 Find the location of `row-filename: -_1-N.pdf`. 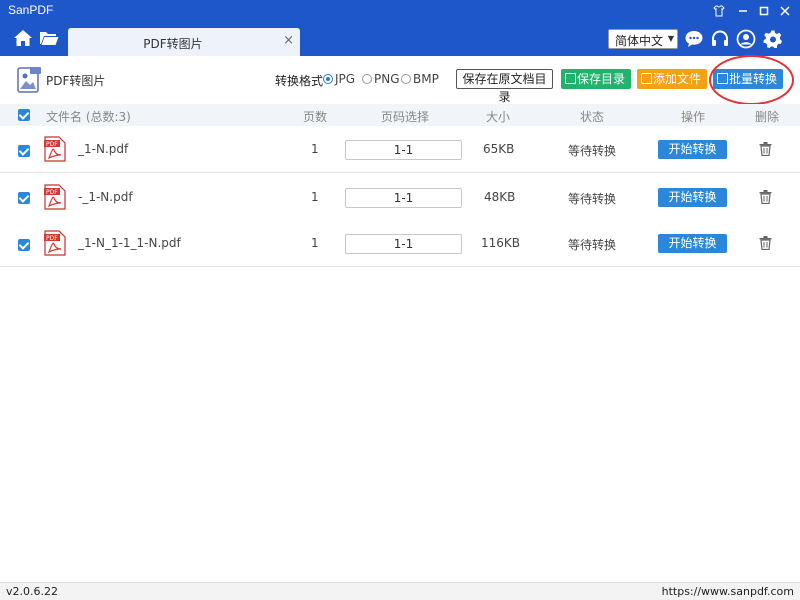

row-filename: -_1-N.pdf is located at coordinates (105, 197).